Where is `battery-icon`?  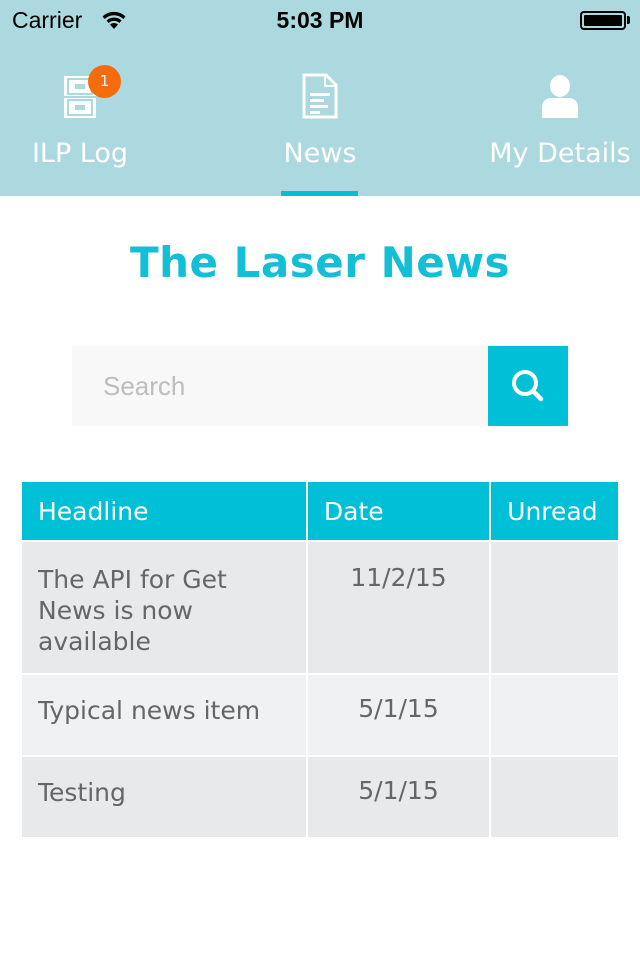 battery-icon is located at coordinates (603, 20).